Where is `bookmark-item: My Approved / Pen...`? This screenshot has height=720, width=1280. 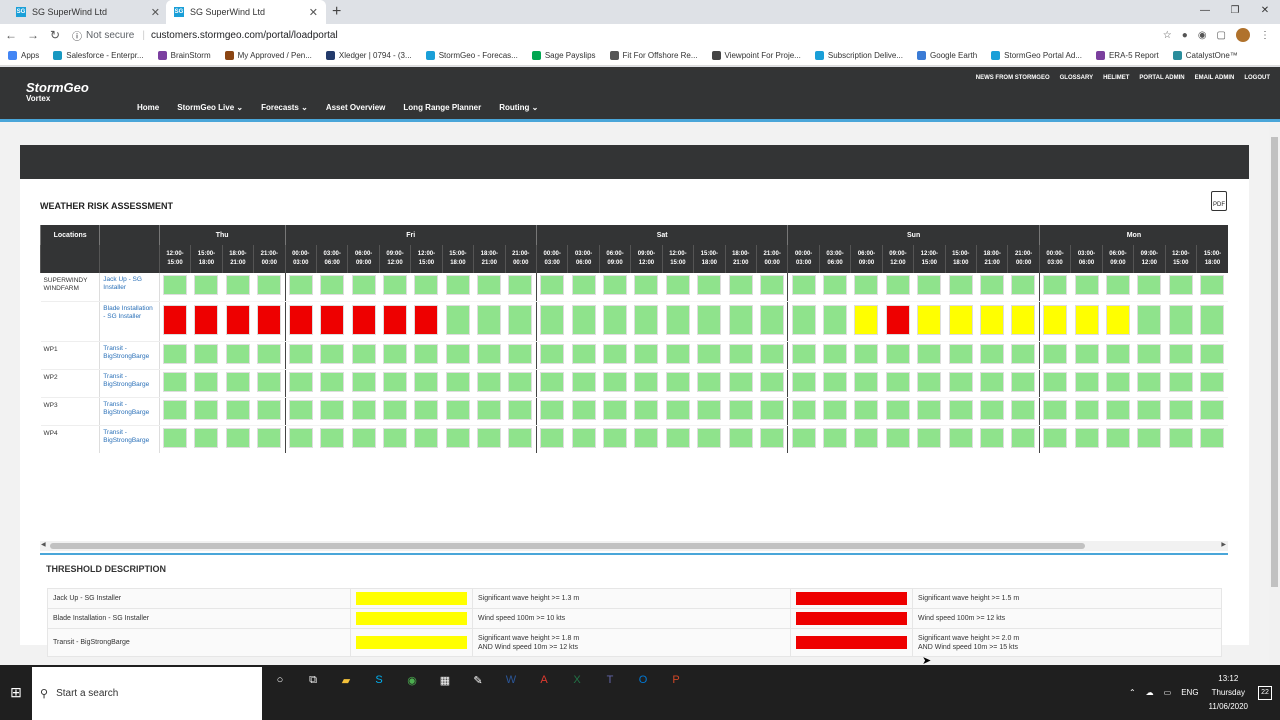
bookmark-item: My Approved / Pen... is located at coordinates (268, 55).